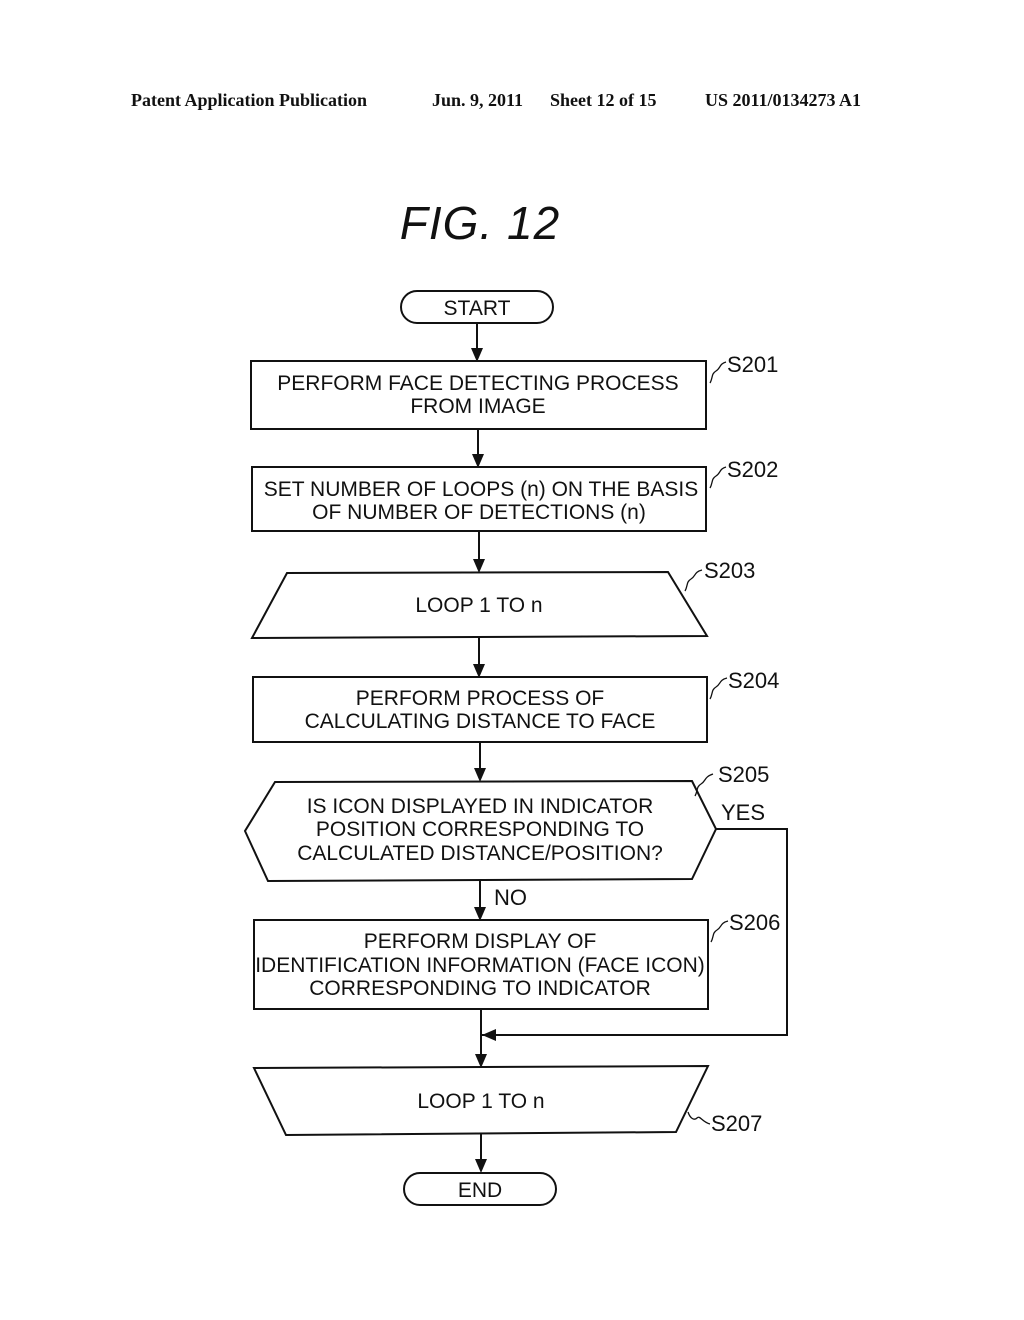 This screenshot has width=1024, height=1320. Describe the element at coordinates (480, 721) in the screenshot. I see `s204-line-2: CALCULATING DISTANCE TO FACE` at that location.